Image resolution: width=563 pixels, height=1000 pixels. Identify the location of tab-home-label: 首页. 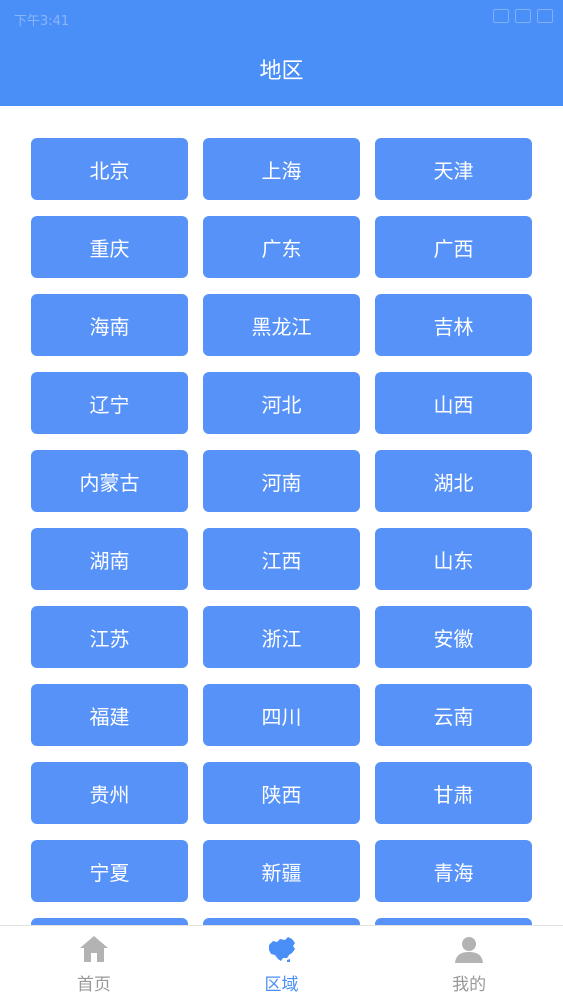
(93, 985).